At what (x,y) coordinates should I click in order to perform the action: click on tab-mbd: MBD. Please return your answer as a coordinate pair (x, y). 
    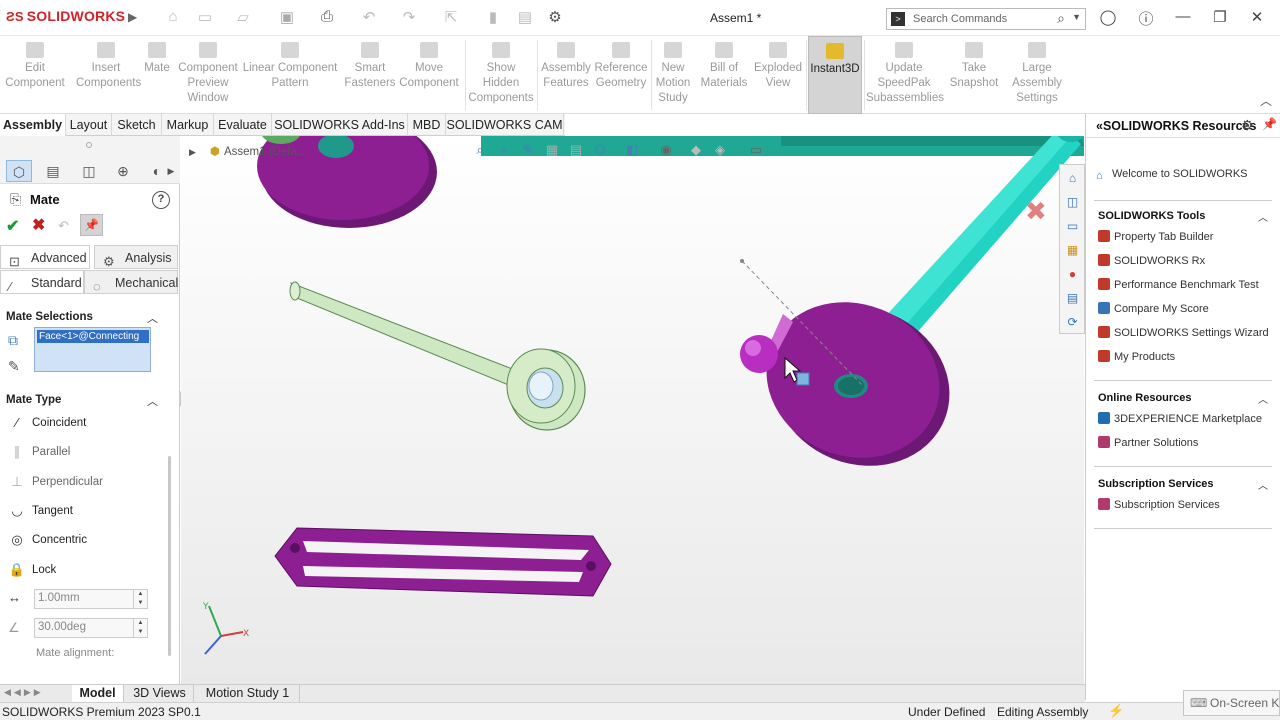
    Looking at the image, I should click on (427, 125).